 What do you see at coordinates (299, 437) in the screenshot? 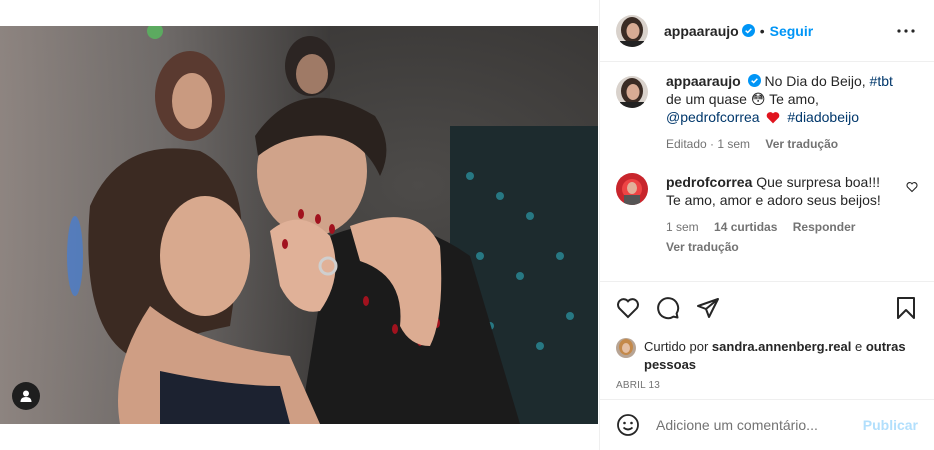
I see `bottom-spacer` at bounding box center [299, 437].